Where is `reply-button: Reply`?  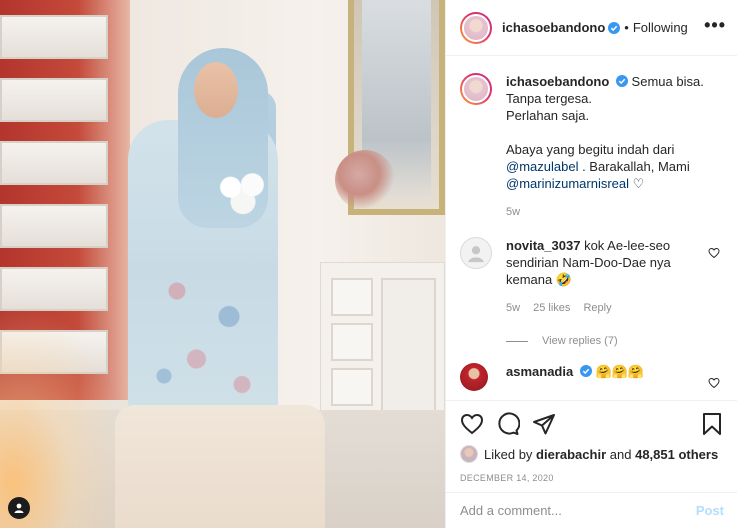
reply-button: Reply is located at coordinates (597, 308).